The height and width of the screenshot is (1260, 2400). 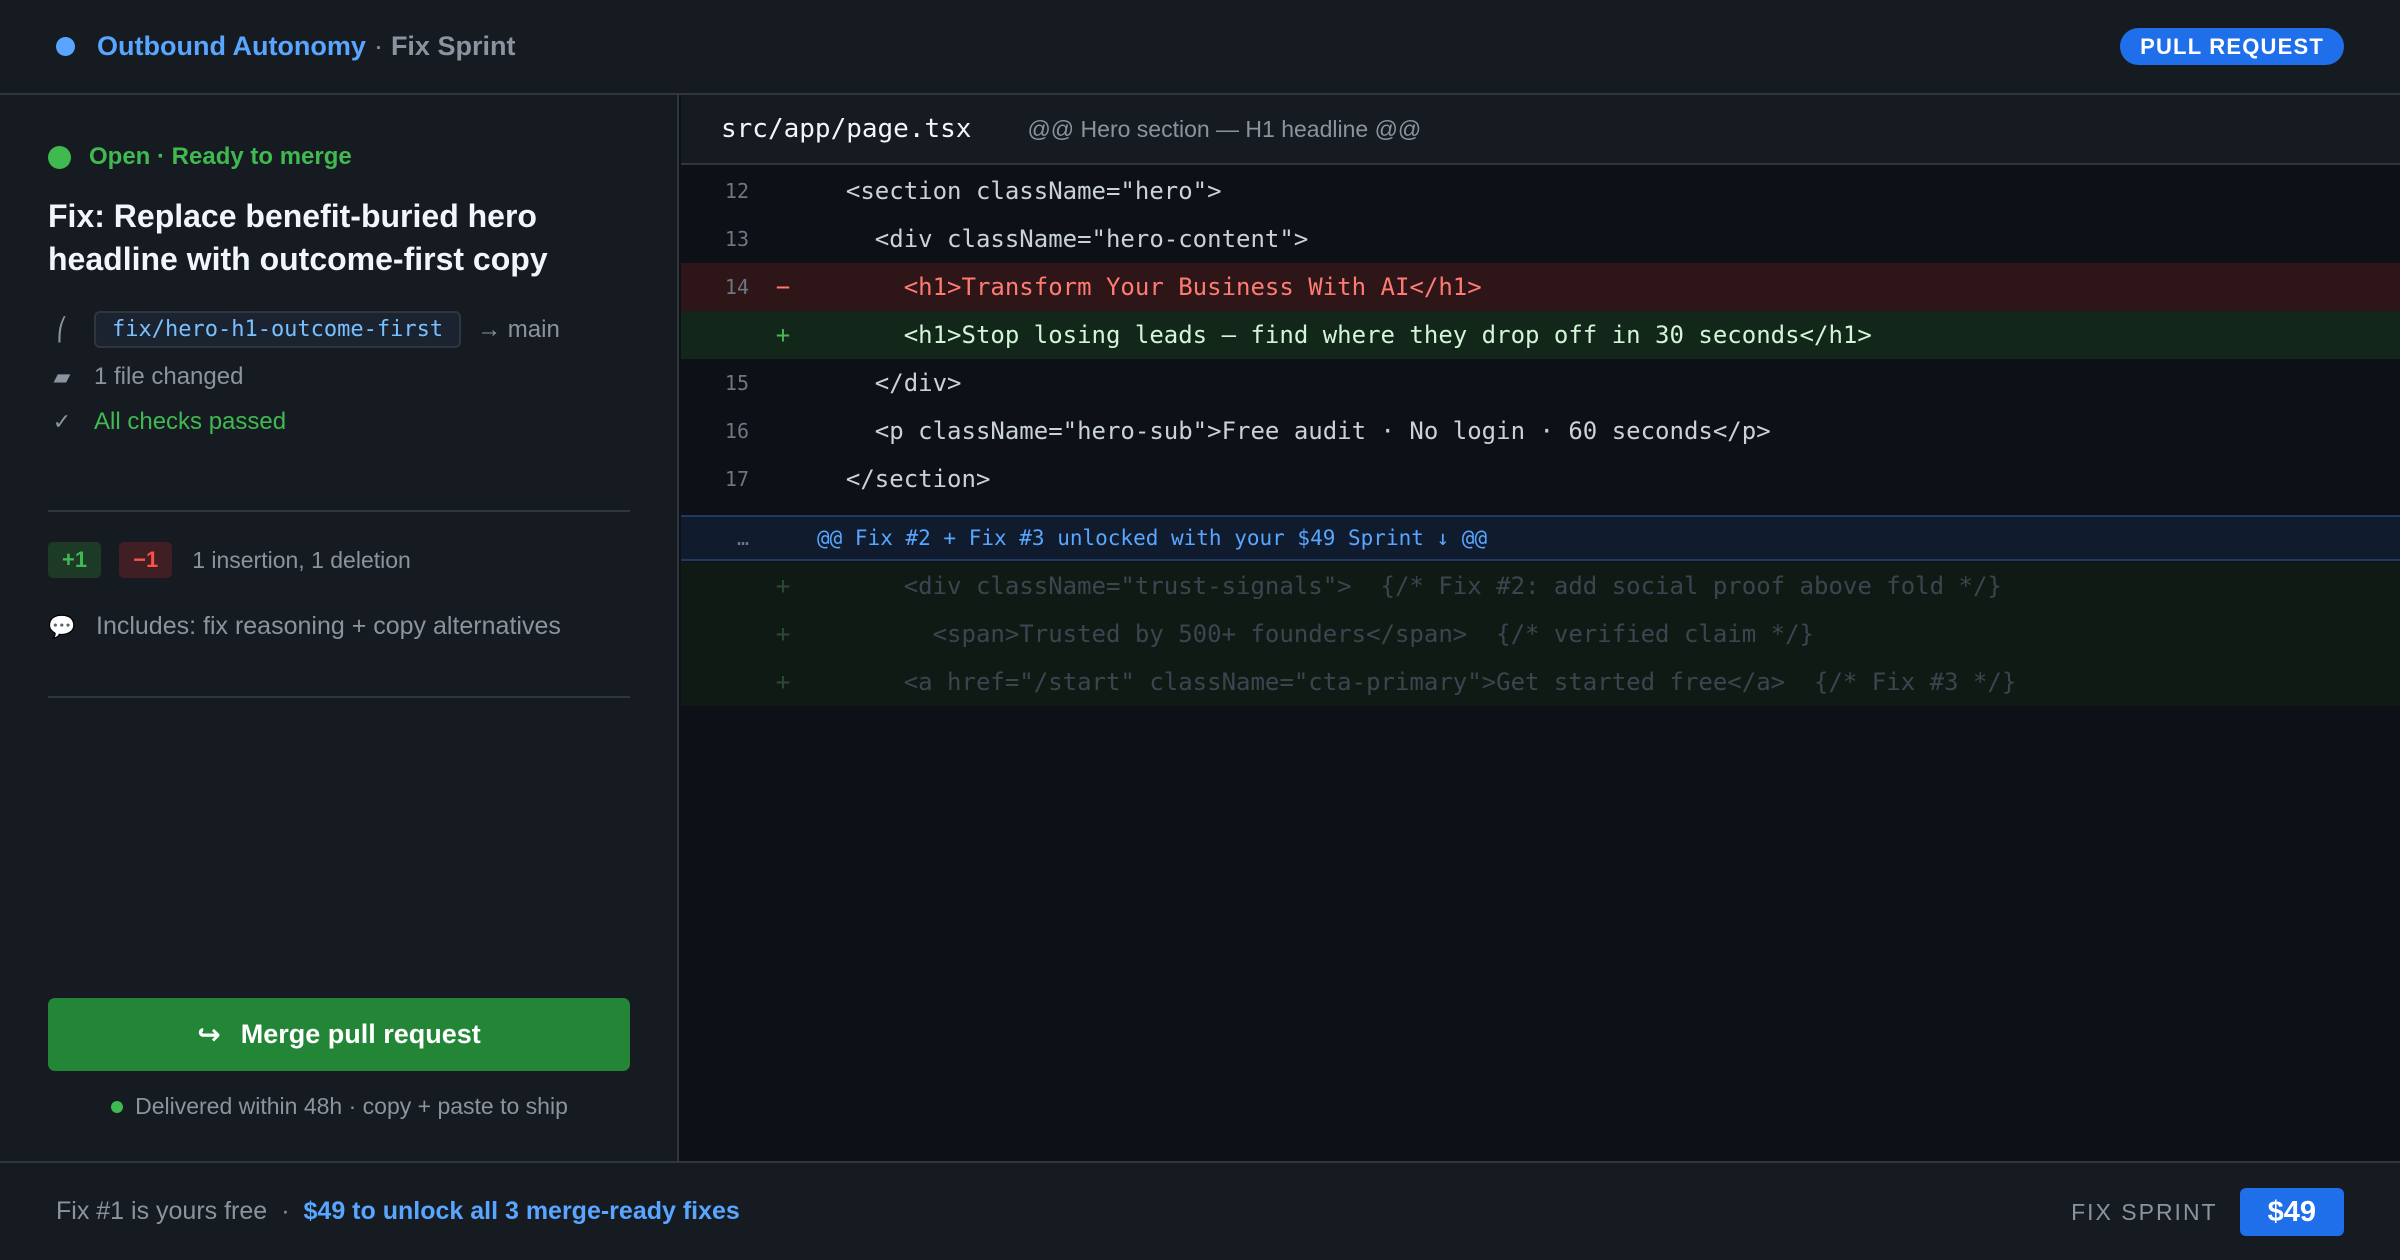 I want to click on line-code: </section>, so click(x=904, y=479).